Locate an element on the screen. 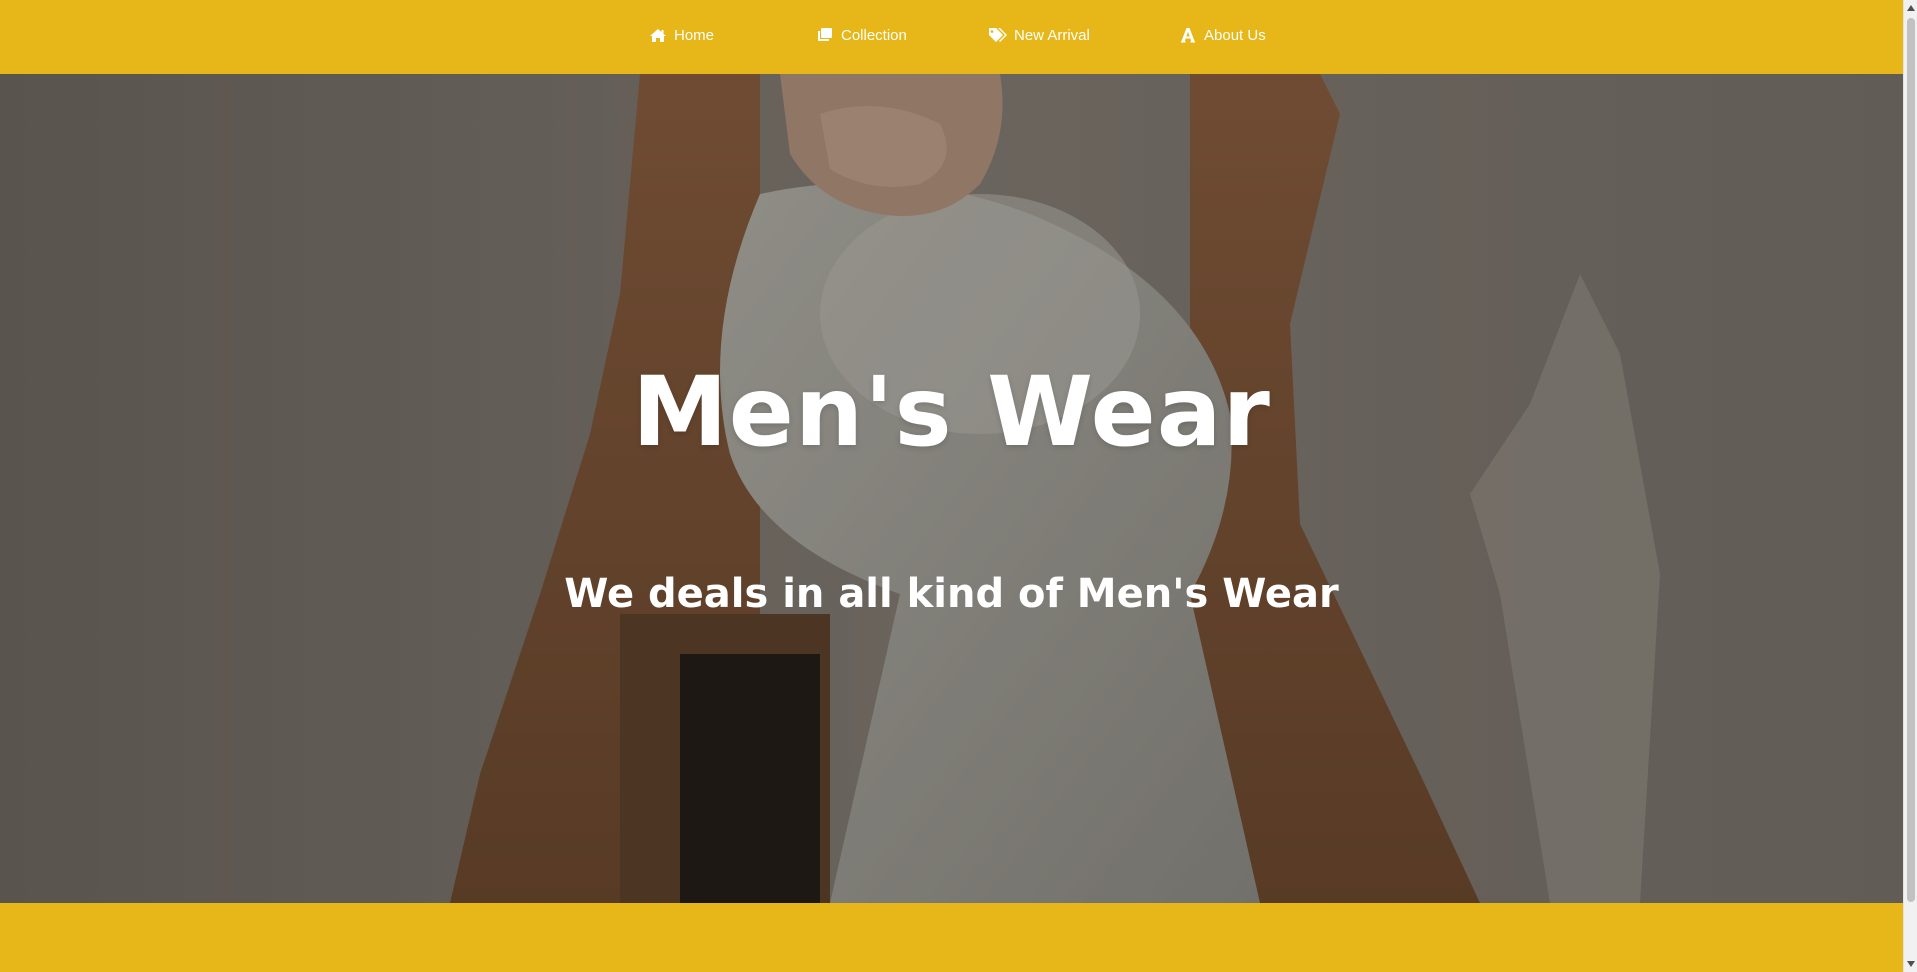  collection-icon is located at coordinates (825, 35).